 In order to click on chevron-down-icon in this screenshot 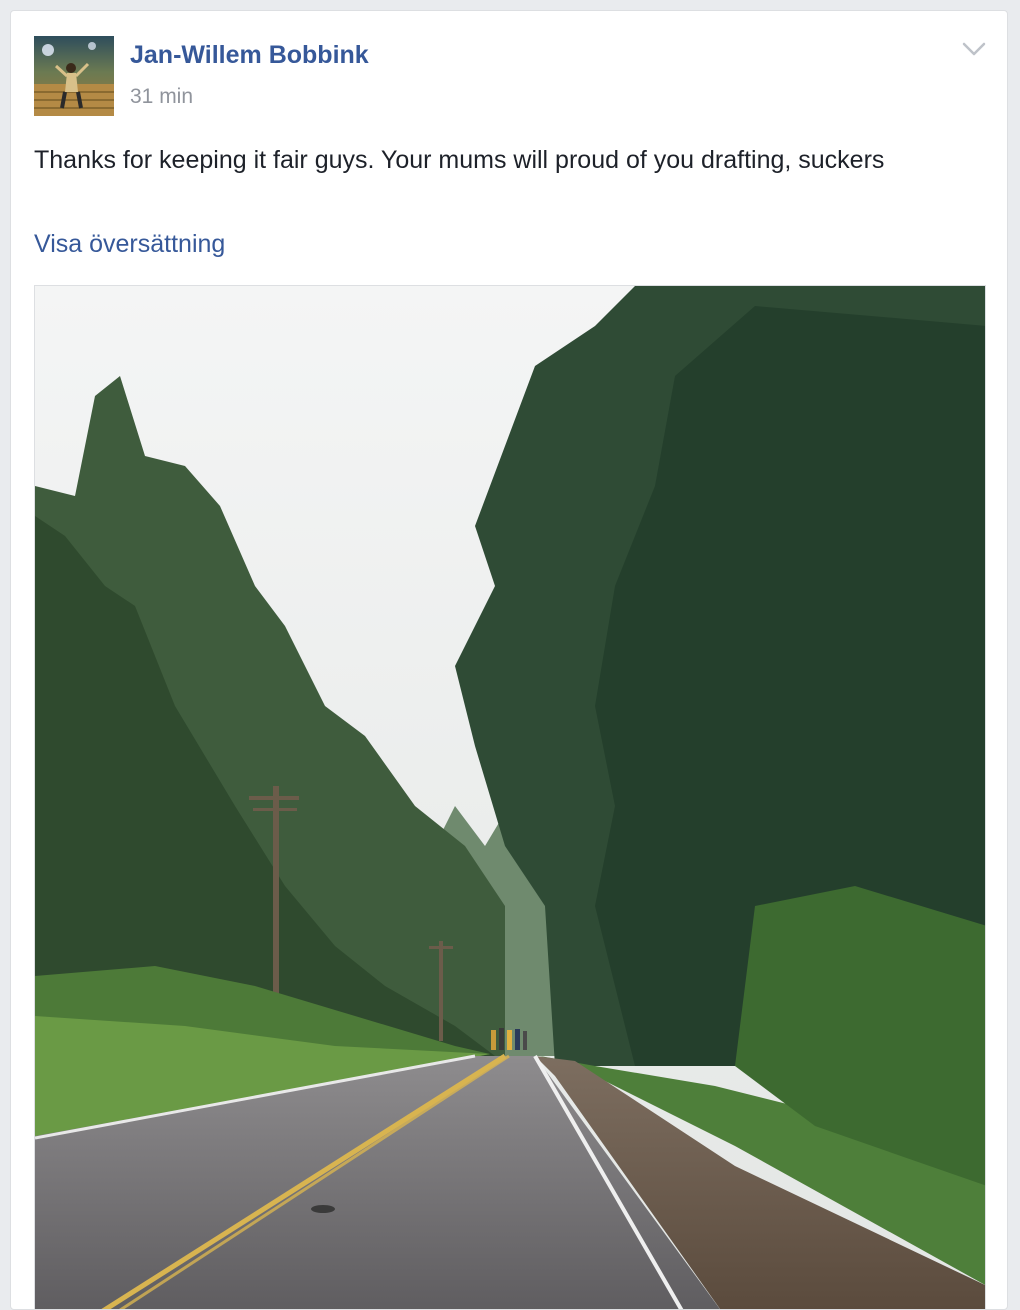, I will do `click(974, 49)`.